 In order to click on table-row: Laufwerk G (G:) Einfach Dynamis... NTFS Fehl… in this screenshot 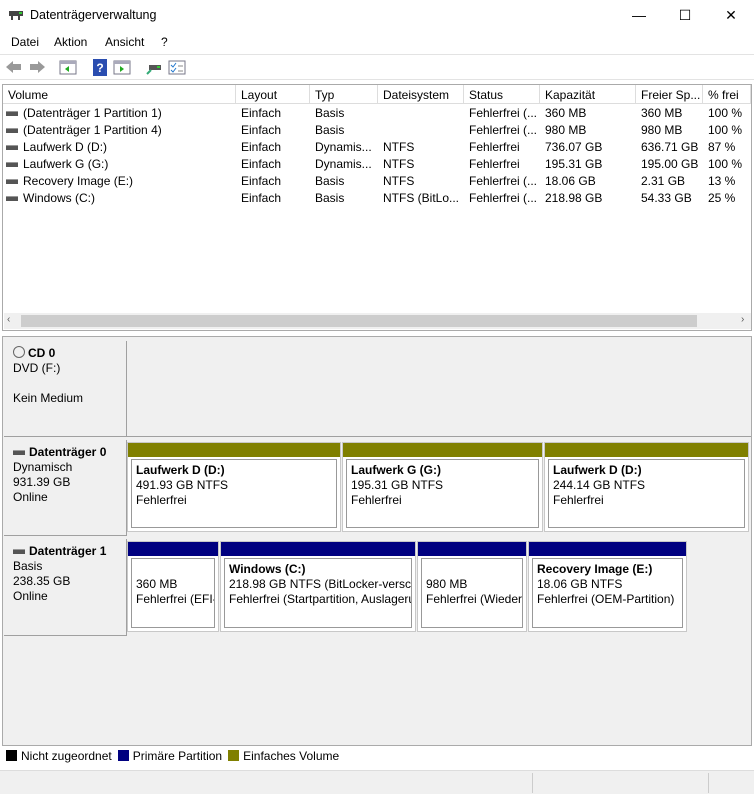, I will do `click(377, 163)`.